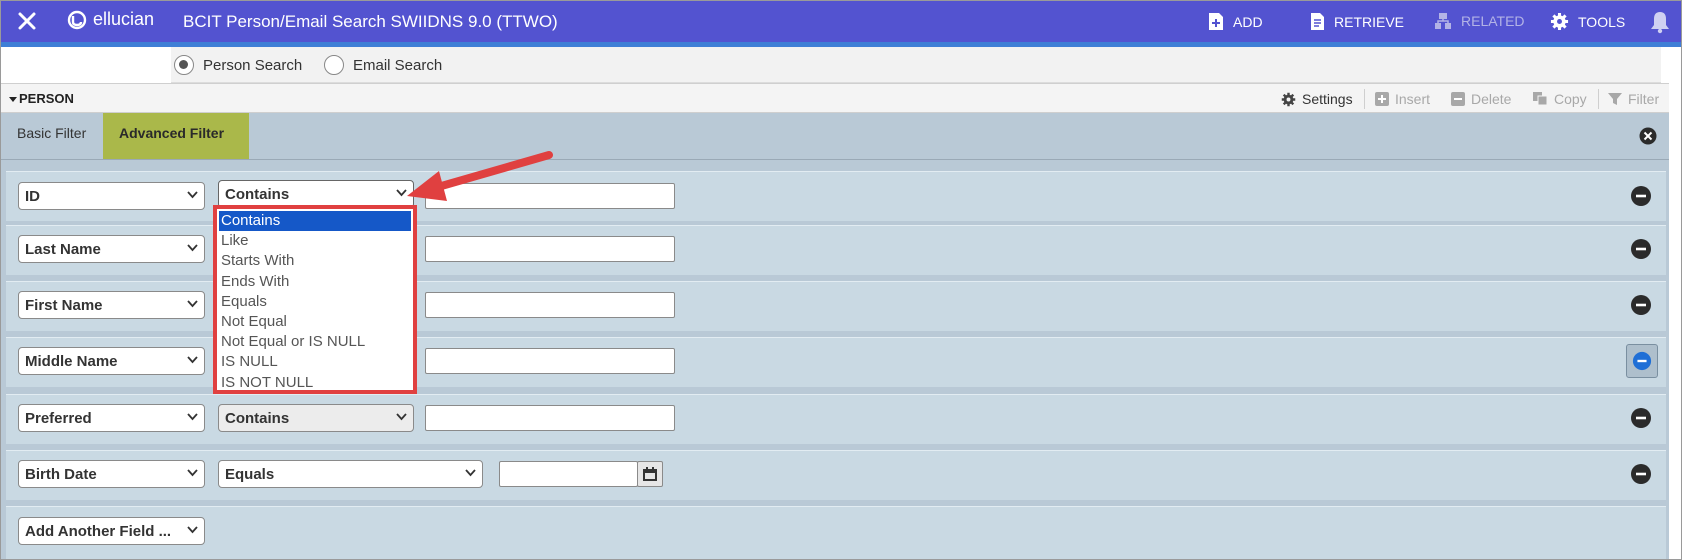  Describe the element at coordinates (568, 474) in the screenshot. I see `date-input` at that location.